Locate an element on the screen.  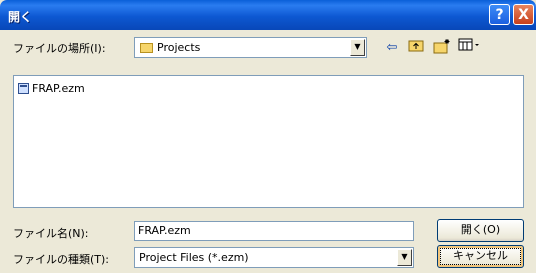
look-in-label: ファイルの場所(I): is located at coordinates (59, 48).